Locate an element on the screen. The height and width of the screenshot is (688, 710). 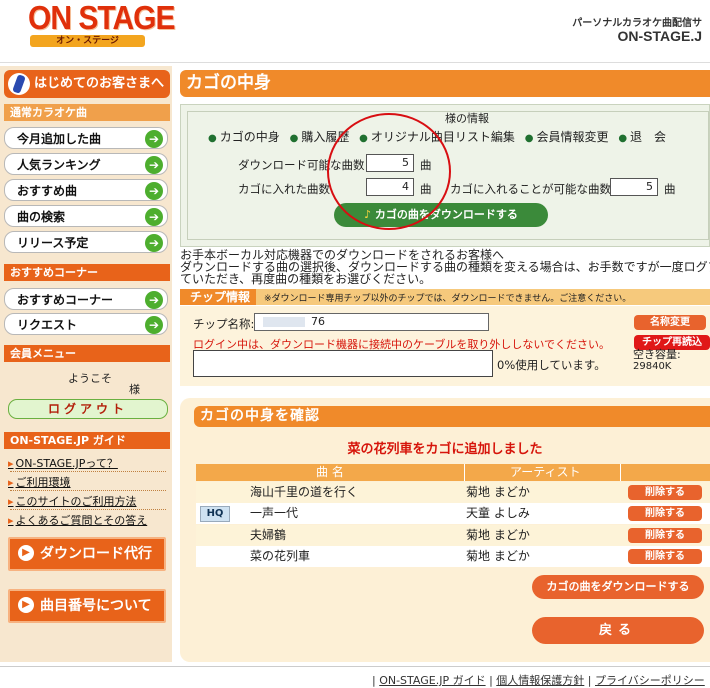
free-space-label: 空き容量: is located at coordinates (657, 354).